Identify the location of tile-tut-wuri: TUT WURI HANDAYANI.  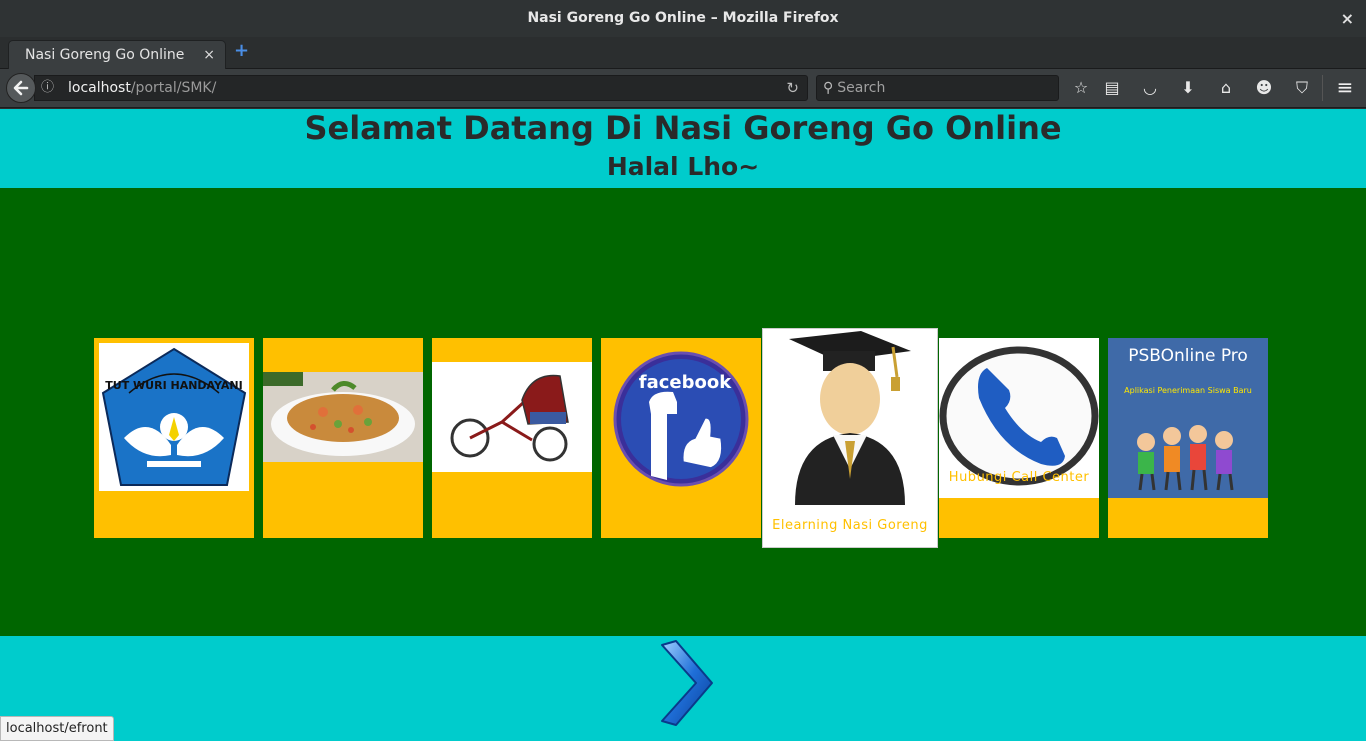
(174, 438).